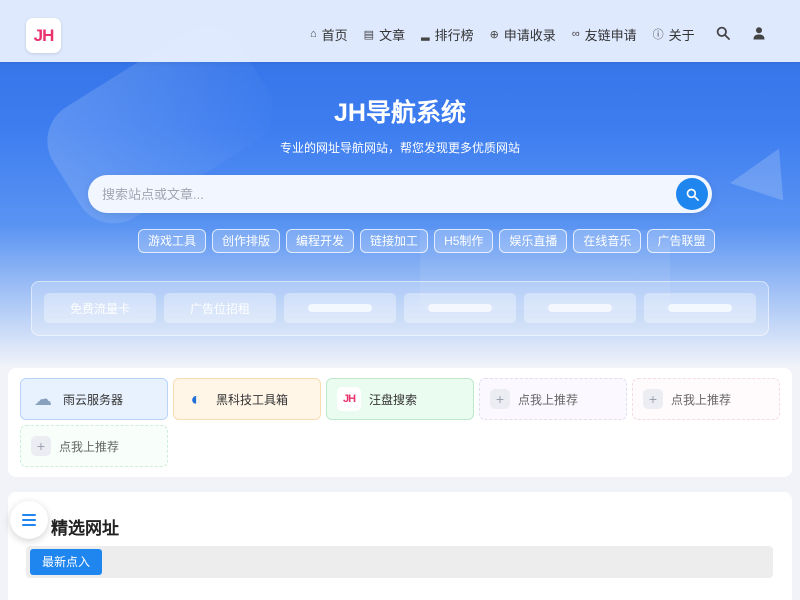 This screenshot has width=800, height=600. I want to click on nav-item-ranking: ▂ 排行榜, so click(447, 34).